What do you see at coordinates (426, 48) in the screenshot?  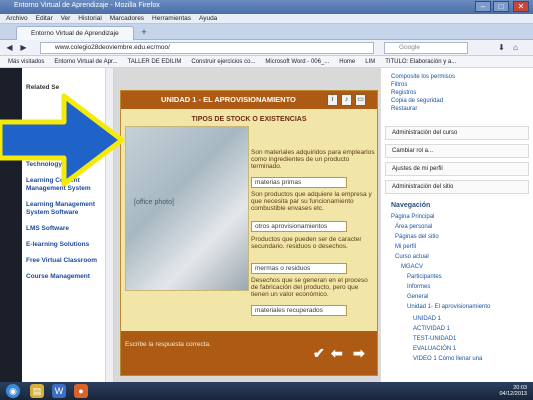 I see `search-input: Google` at bounding box center [426, 48].